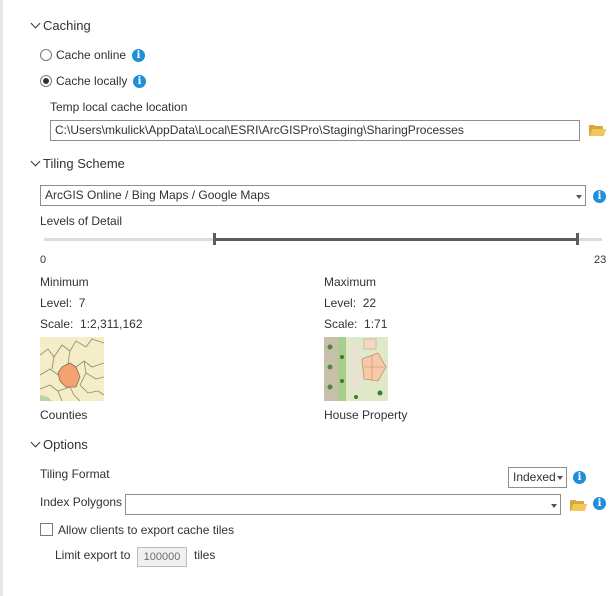 Image resolution: width=613 pixels, height=596 pixels. Describe the element at coordinates (579, 197) in the screenshot. I see `tiling-scheme-chevron-down-icon` at that location.